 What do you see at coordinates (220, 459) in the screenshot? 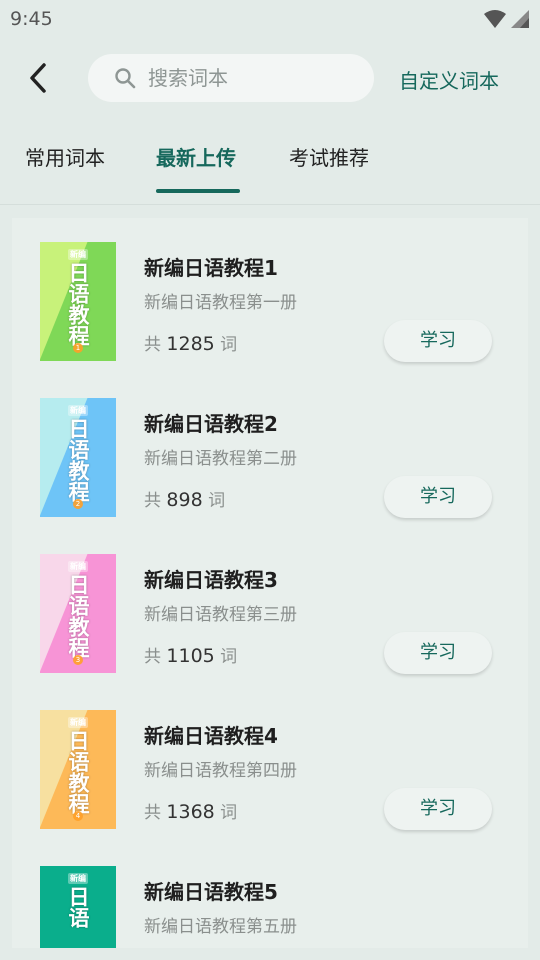
I see `book-subtitle: 新编日语教程第二册` at bounding box center [220, 459].